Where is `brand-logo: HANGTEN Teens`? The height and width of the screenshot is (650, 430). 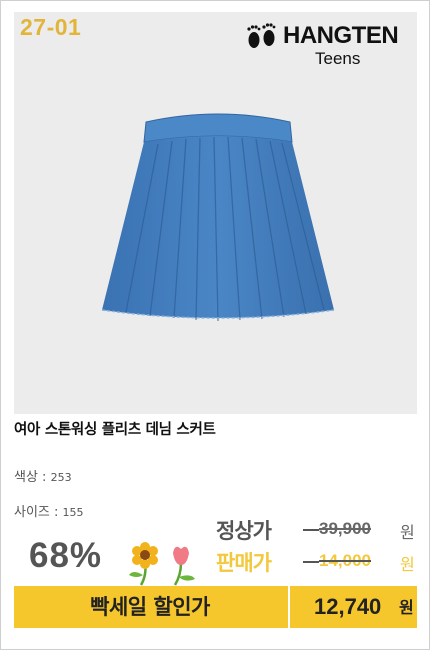 brand-logo: HANGTEN Teens is located at coordinates (325, 45).